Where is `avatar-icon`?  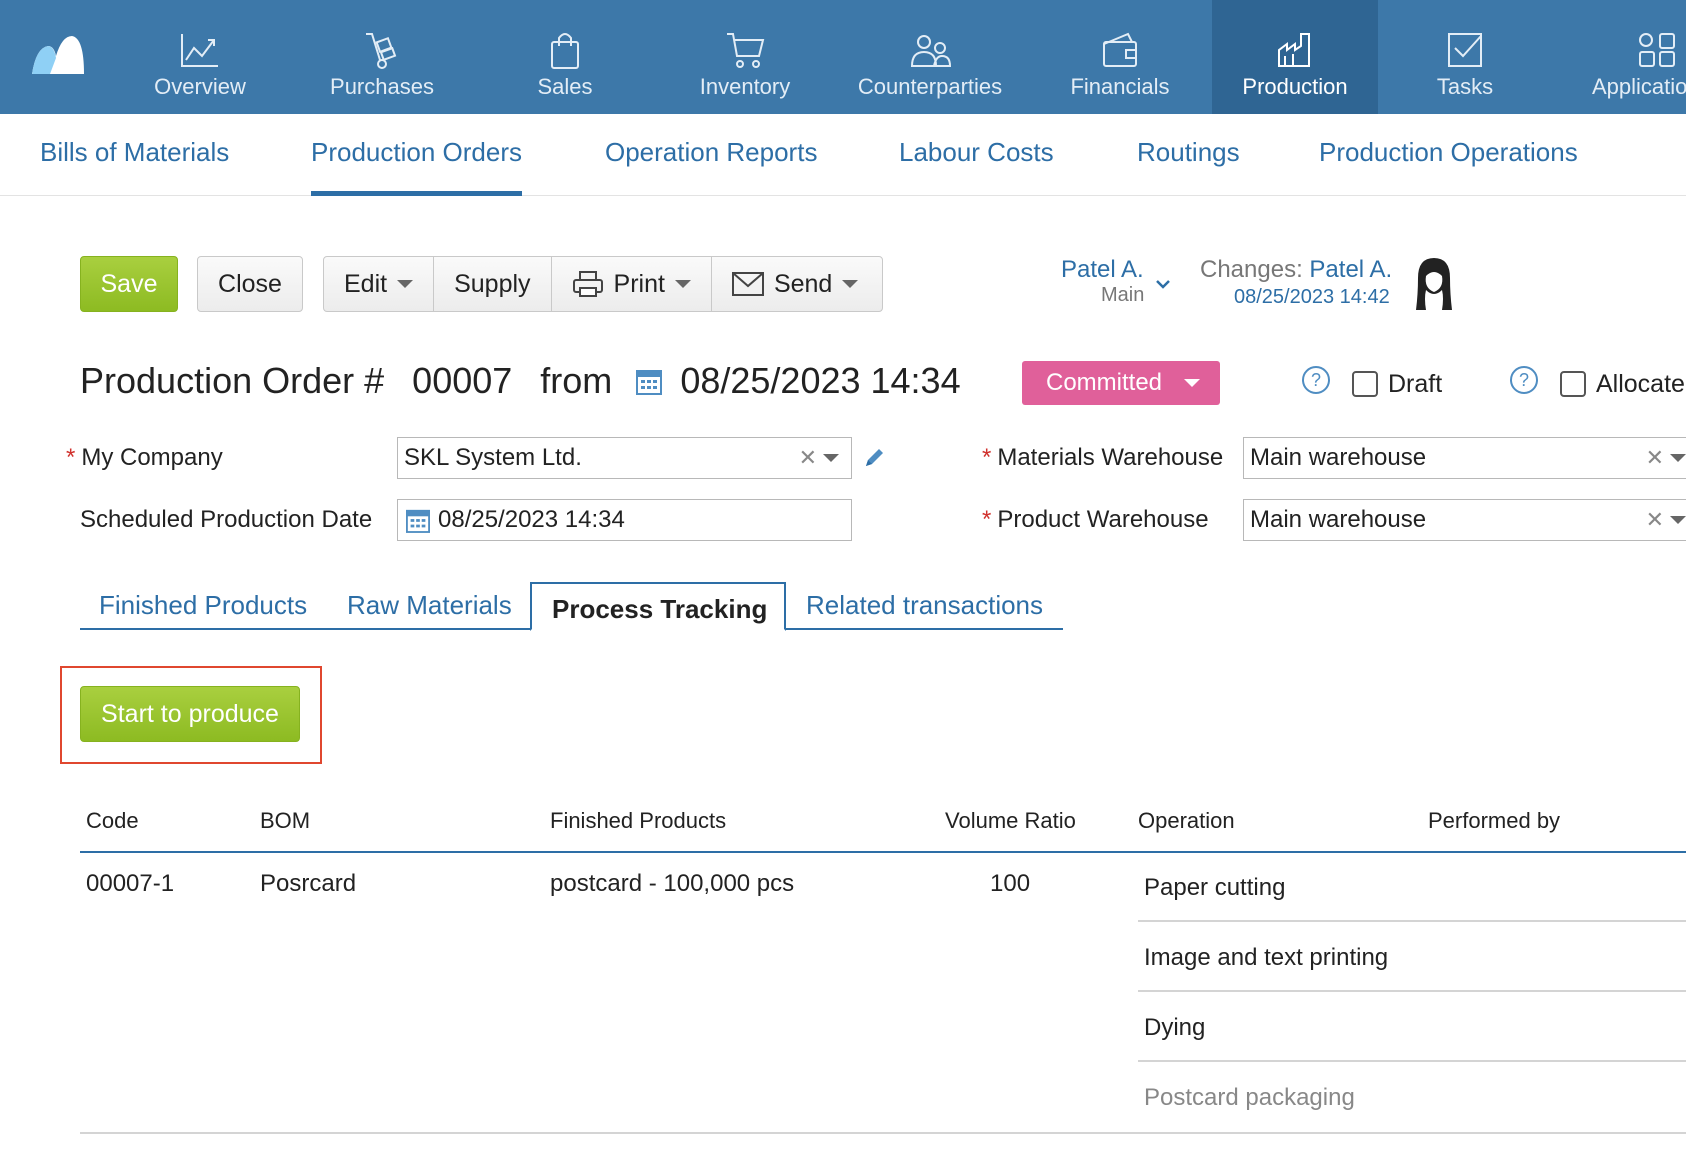
avatar-icon is located at coordinates (1434, 284).